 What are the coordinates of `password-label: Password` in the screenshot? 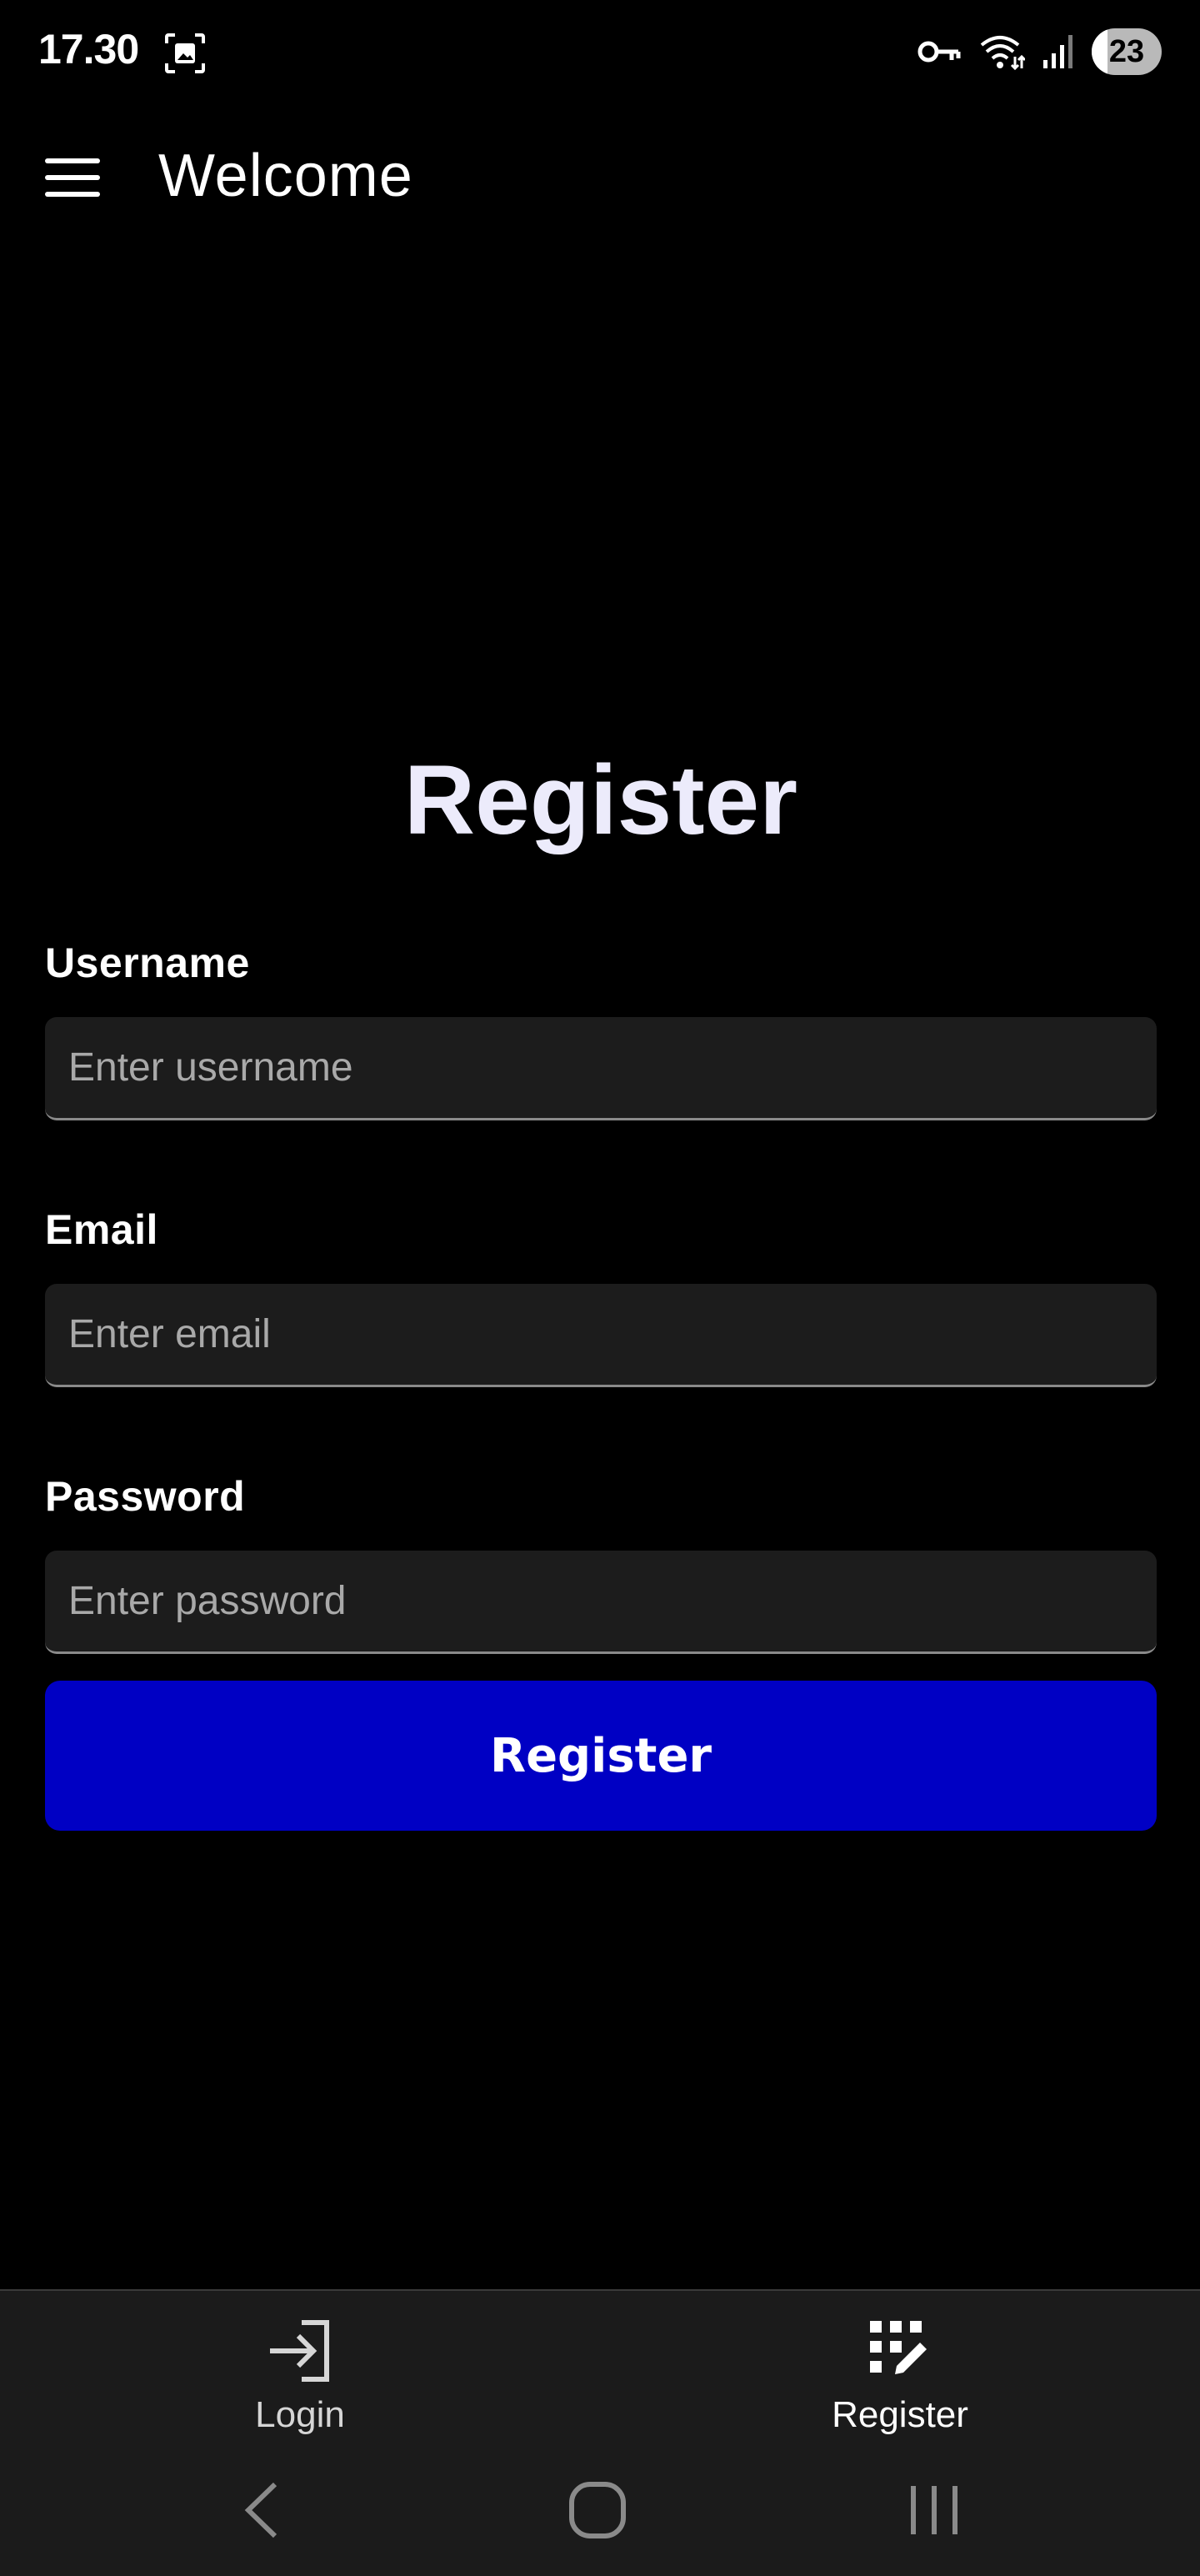 It's located at (145, 1496).